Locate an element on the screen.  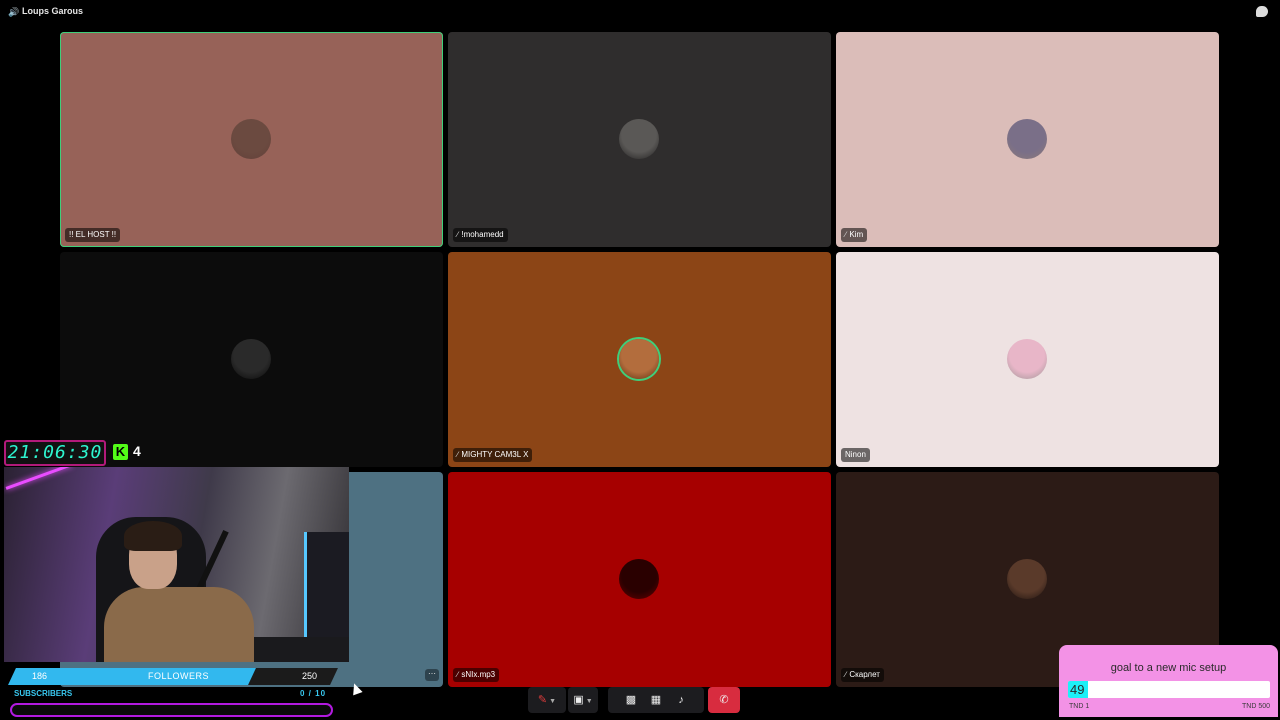
participant-tile: ∕ MIGHTY CAM3L X is located at coordinates (639, 359).